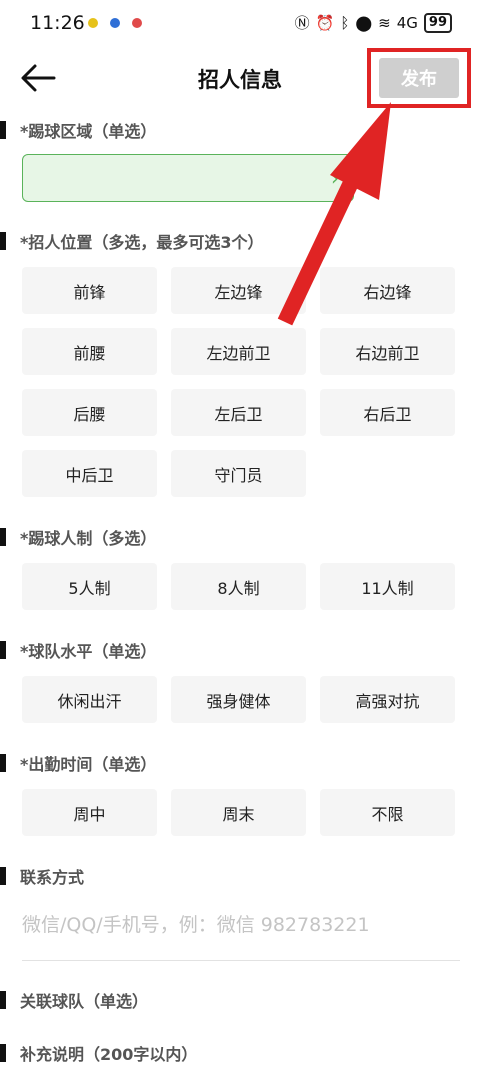 The height and width of the screenshot is (1068, 480). I want to click on level-chip: 强身健体, so click(238, 699).